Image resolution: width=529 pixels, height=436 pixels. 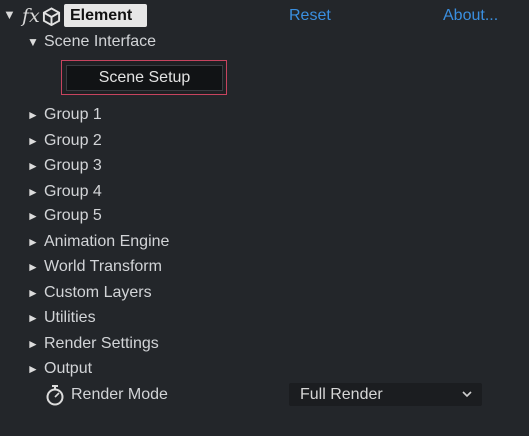 I want to click on group-4-twirl-toggle: ►, so click(x=33, y=192).